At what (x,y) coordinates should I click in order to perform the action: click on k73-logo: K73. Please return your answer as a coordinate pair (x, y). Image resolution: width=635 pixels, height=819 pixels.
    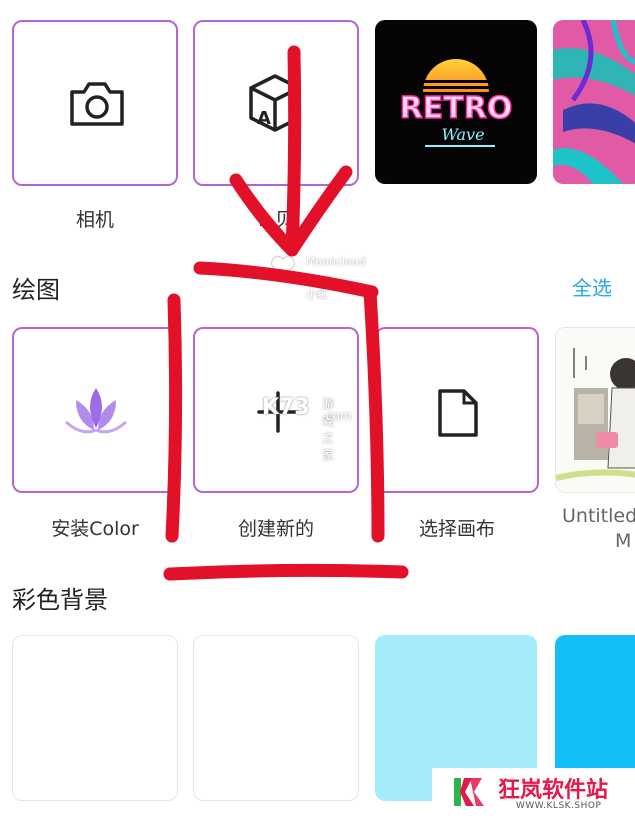
    Looking at the image, I should click on (286, 407).